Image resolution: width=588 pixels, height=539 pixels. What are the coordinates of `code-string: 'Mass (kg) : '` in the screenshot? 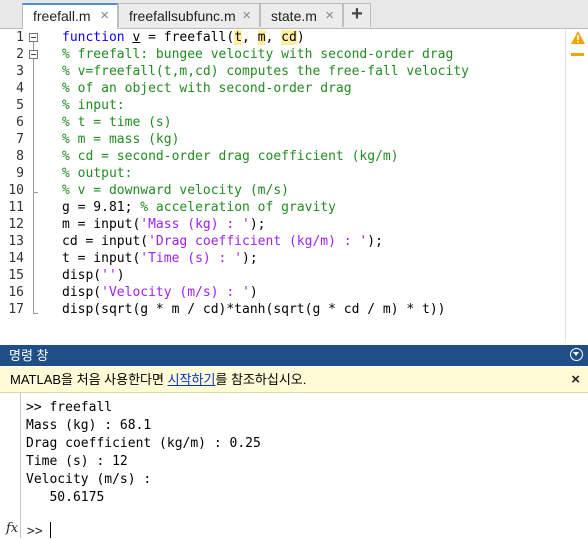 It's located at (195, 224).